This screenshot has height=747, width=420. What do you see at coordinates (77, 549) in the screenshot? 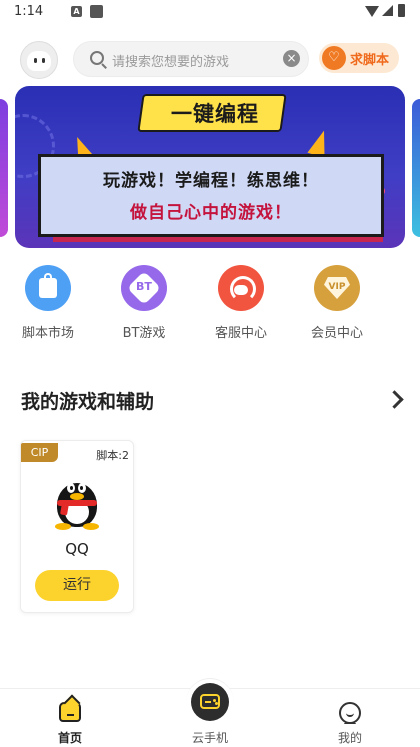
I see `game-name: QQ` at bounding box center [77, 549].